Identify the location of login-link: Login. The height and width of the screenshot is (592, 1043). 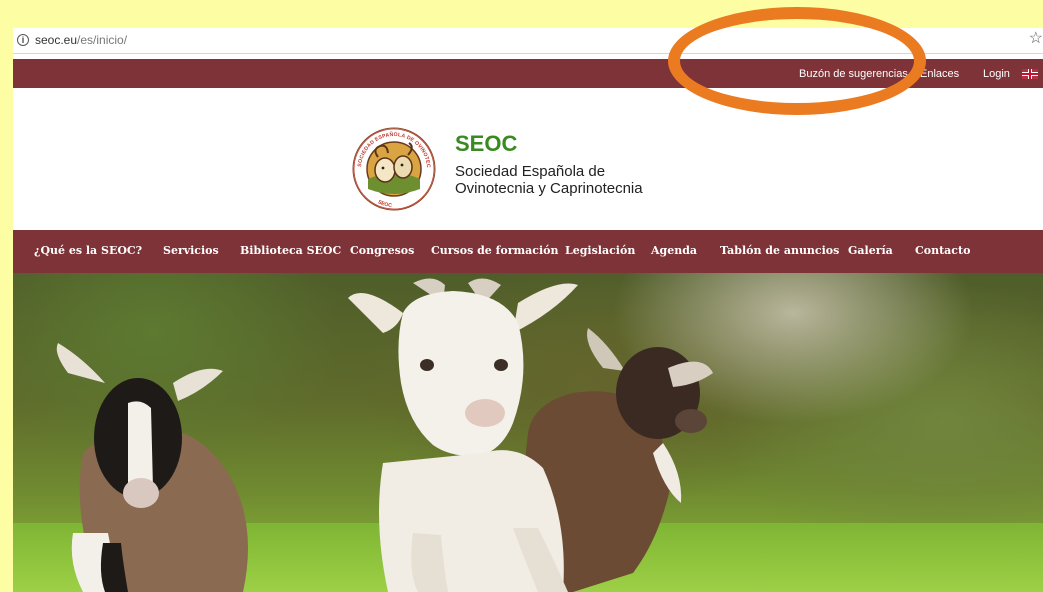
(996, 74).